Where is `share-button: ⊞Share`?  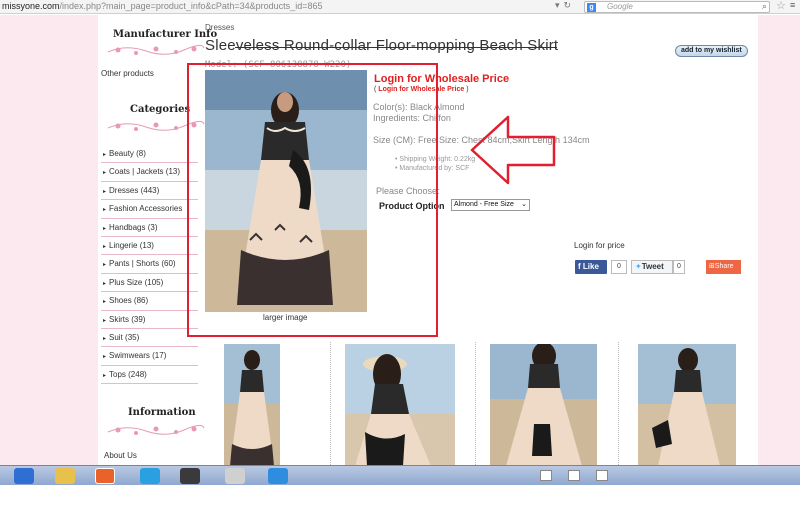
share-button: ⊞Share is located at coordinates (723, 267).